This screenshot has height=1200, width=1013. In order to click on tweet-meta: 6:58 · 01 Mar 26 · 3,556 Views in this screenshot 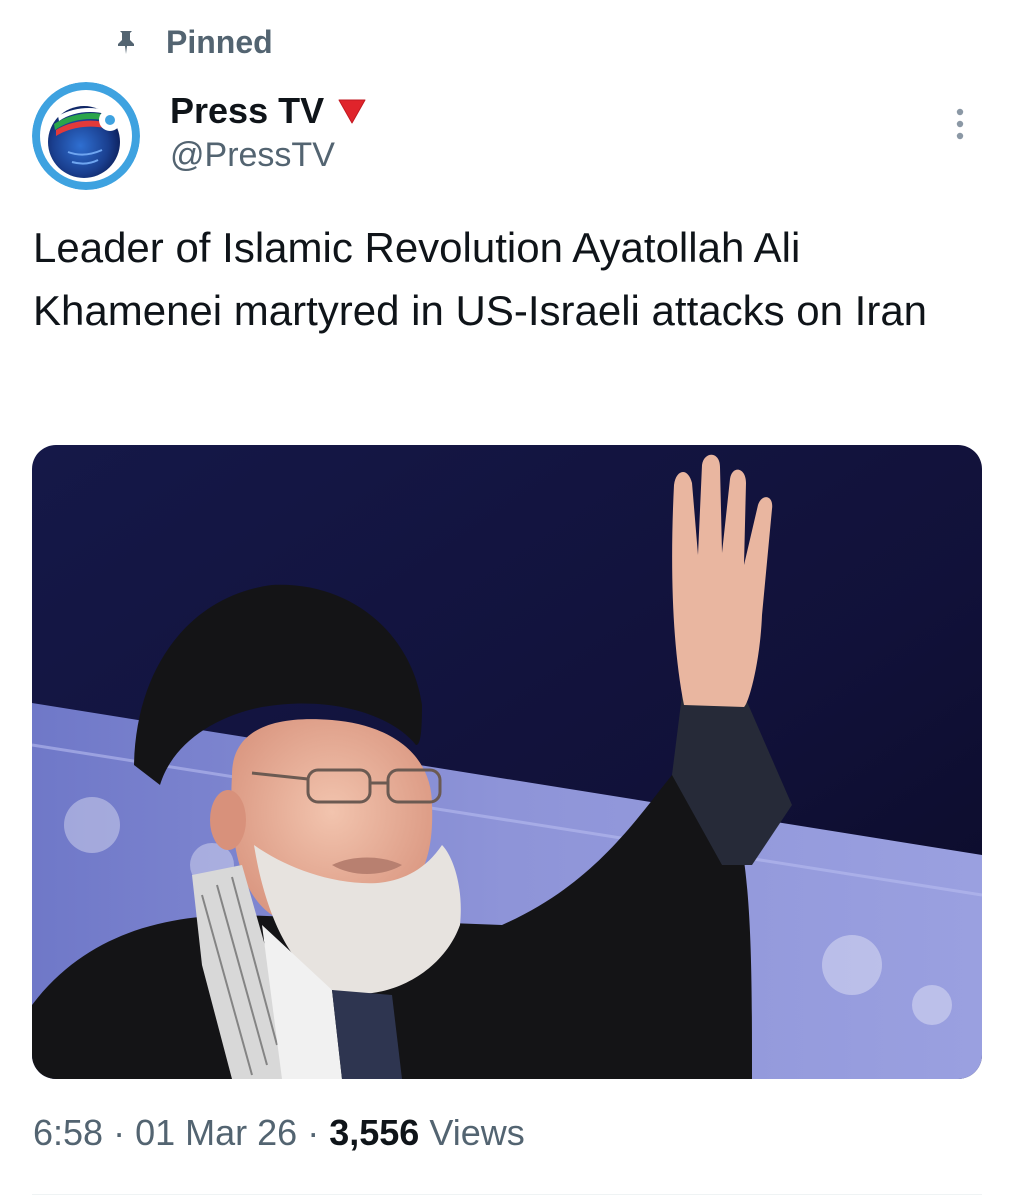, I will do `click(279, 1133)`.